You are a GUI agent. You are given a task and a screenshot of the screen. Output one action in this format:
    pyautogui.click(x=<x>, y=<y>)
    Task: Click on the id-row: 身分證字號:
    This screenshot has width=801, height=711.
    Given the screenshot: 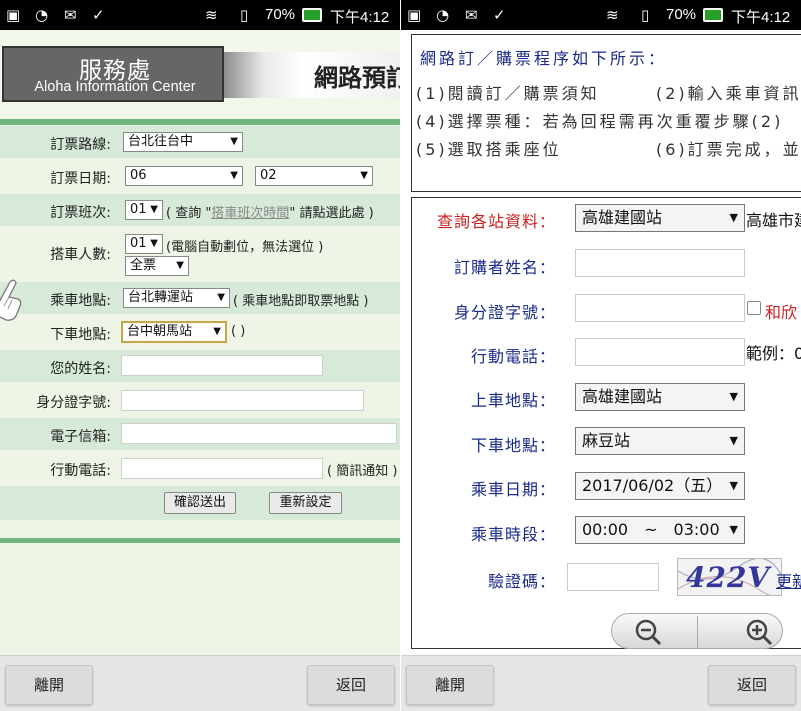 What is the action you would take?
    pyautogui.click(x=200, y=400)
    